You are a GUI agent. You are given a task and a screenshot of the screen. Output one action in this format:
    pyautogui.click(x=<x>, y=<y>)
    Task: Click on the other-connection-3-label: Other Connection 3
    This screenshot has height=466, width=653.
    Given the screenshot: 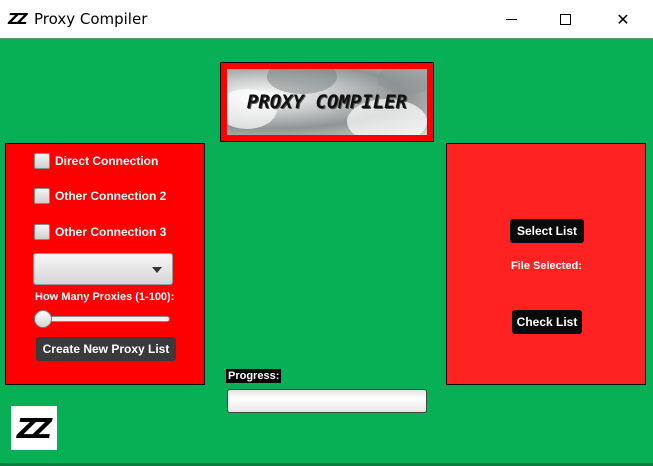 What is the action you would take?
    pyautogui.click(x=111, y=232)
    